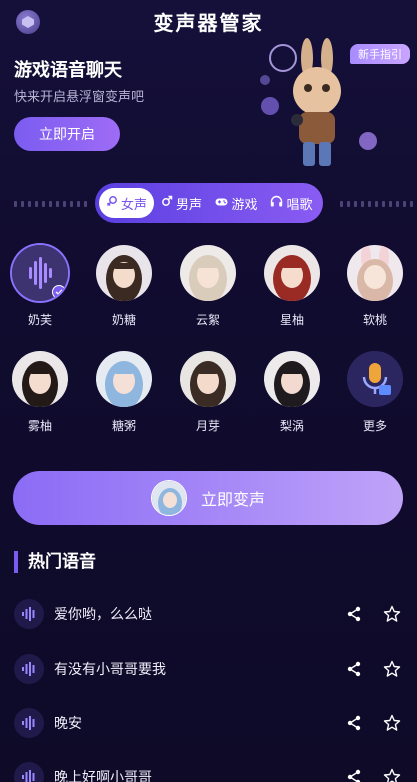 The image size is (417, 782). What do you see at coordinates (291, 320) in the screenshot?
I see `voice-name: 星柚` at bounding box center [291, 320].